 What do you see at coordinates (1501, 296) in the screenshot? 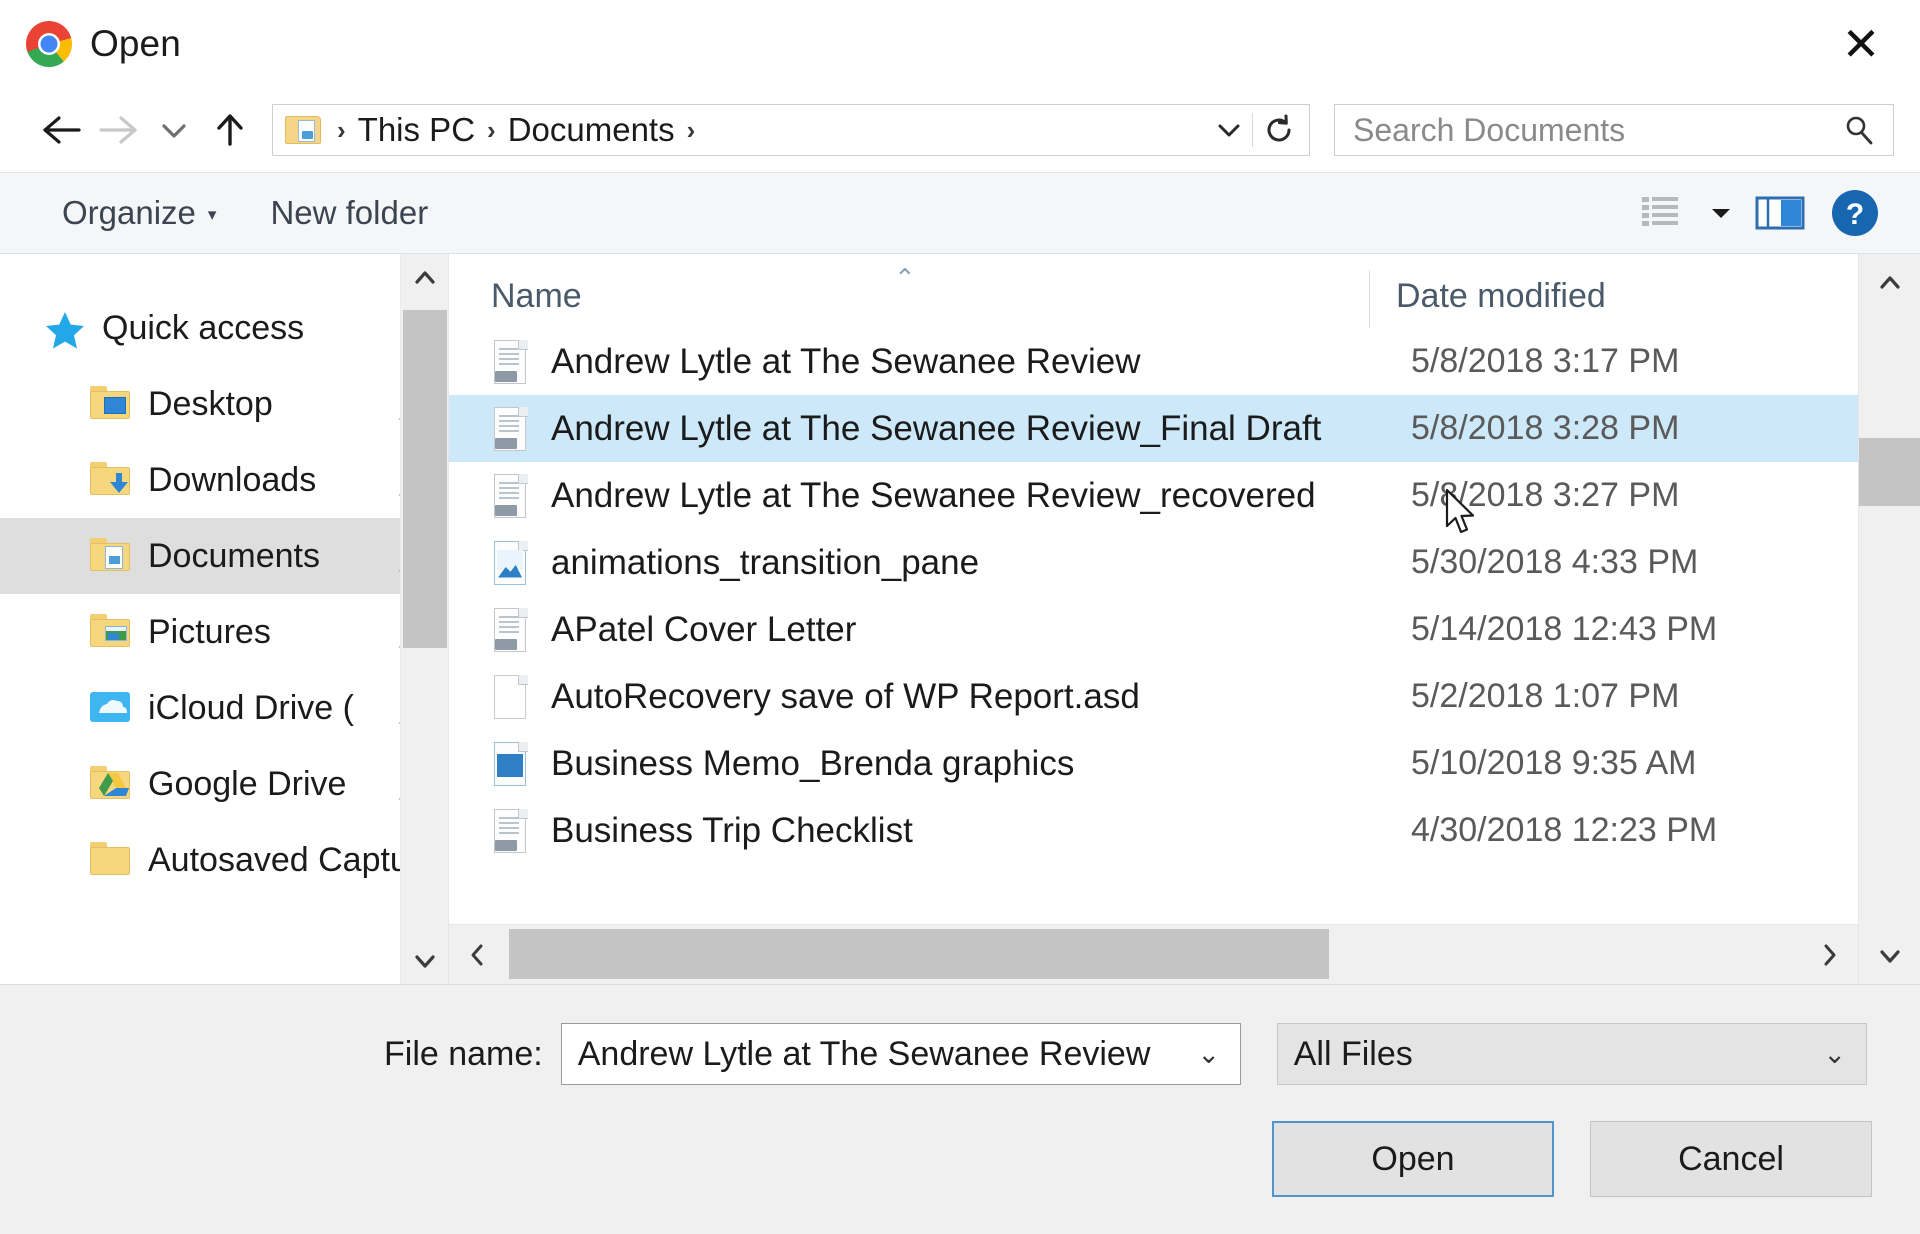
I see `column-header-label: Date modified` at bounding box center [1501, 296].